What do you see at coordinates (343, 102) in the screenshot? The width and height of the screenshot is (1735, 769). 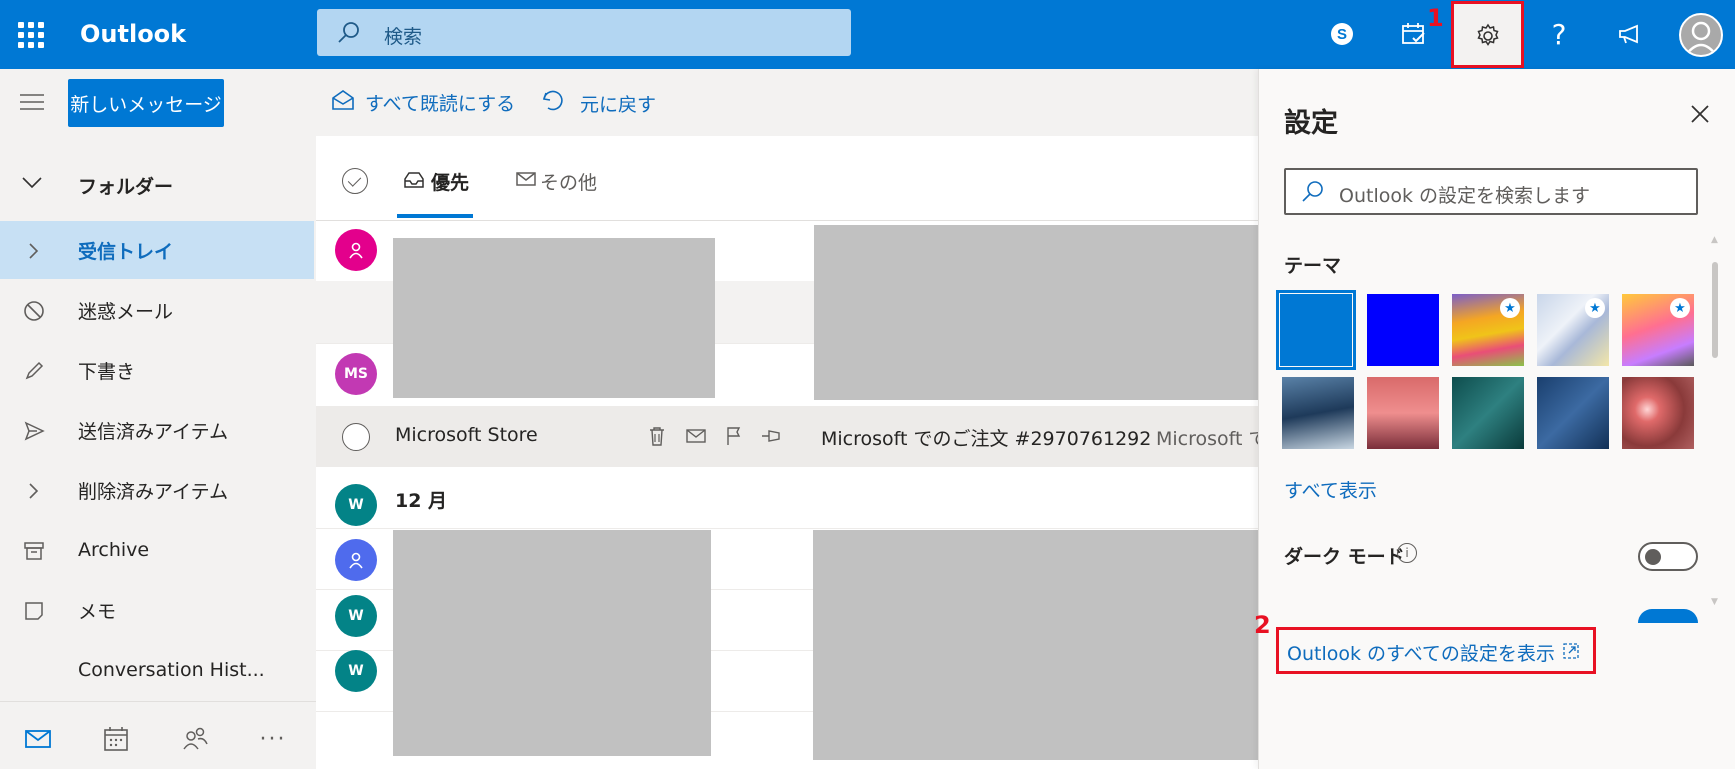 I see `envelope-open-icon` at bounding box center [343, 102].